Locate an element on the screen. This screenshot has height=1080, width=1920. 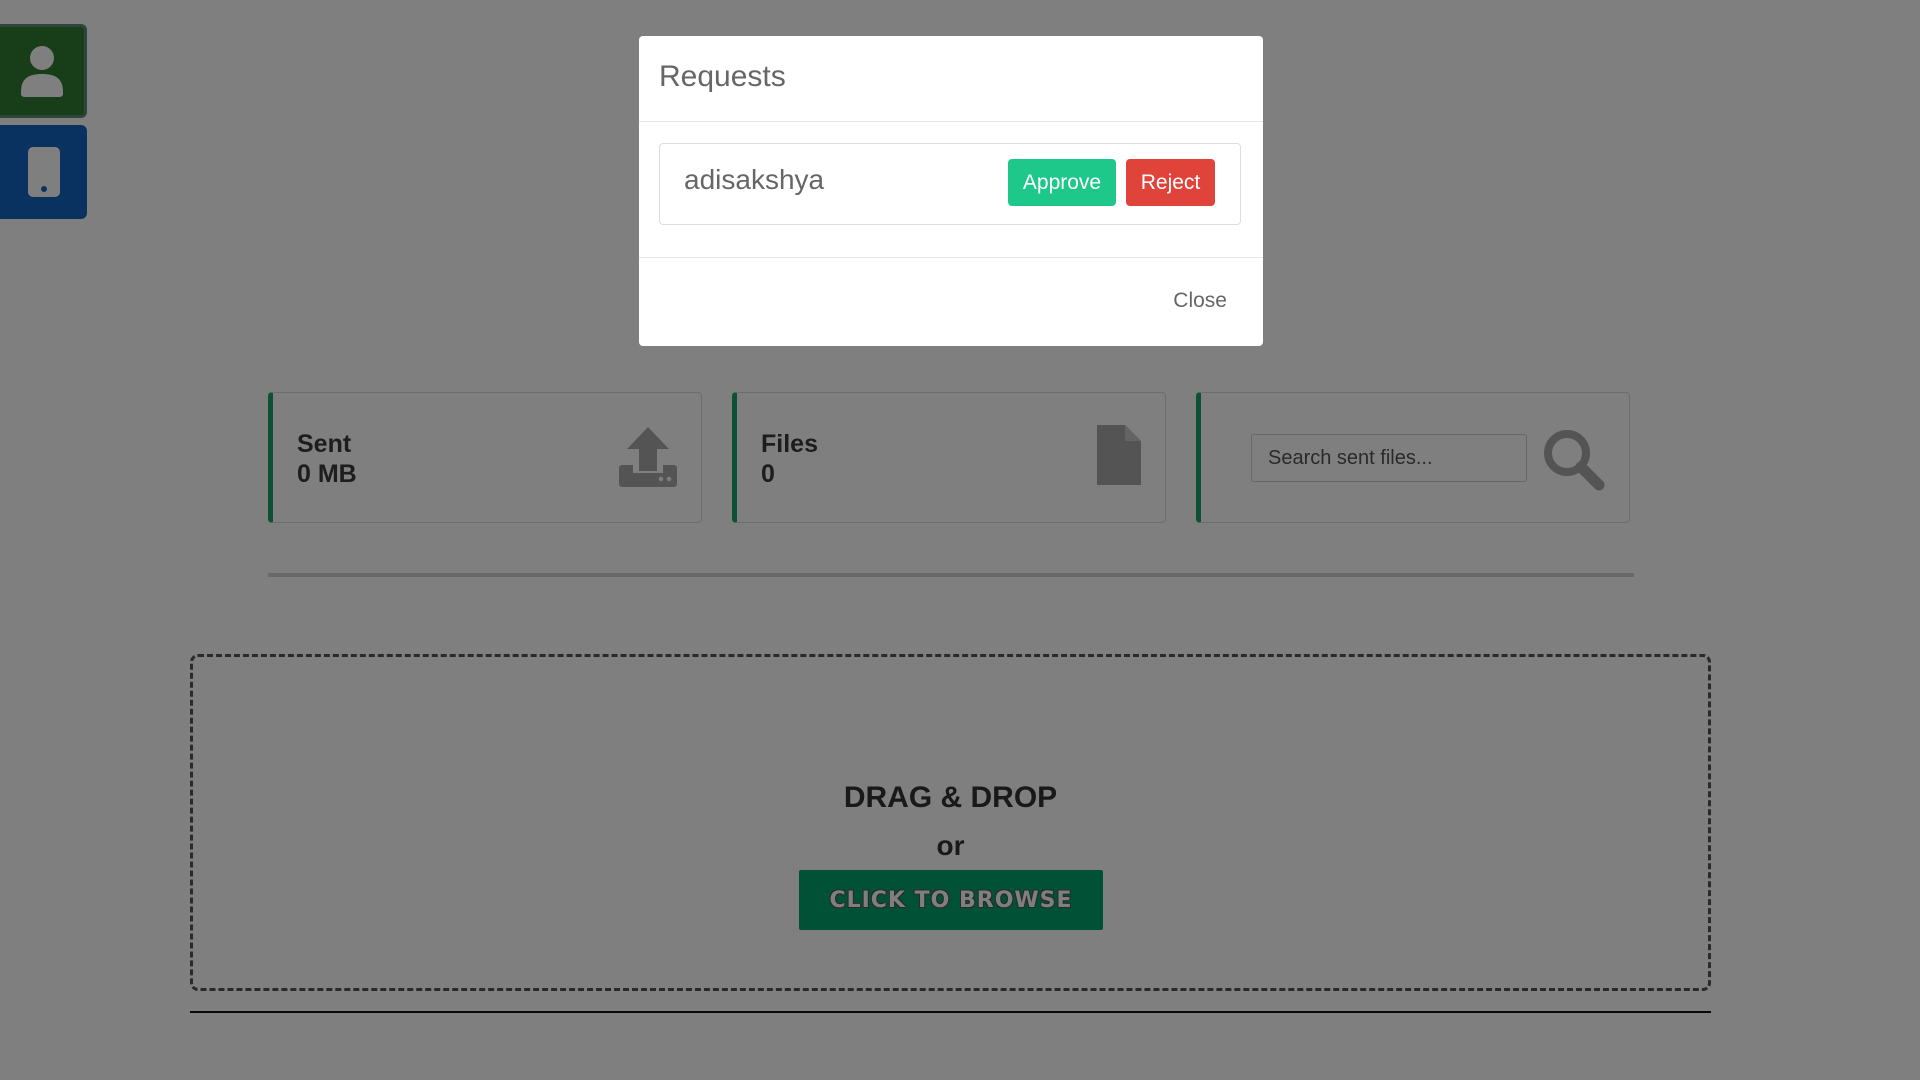
close-button: Close is located at coordinates (1200, 301).